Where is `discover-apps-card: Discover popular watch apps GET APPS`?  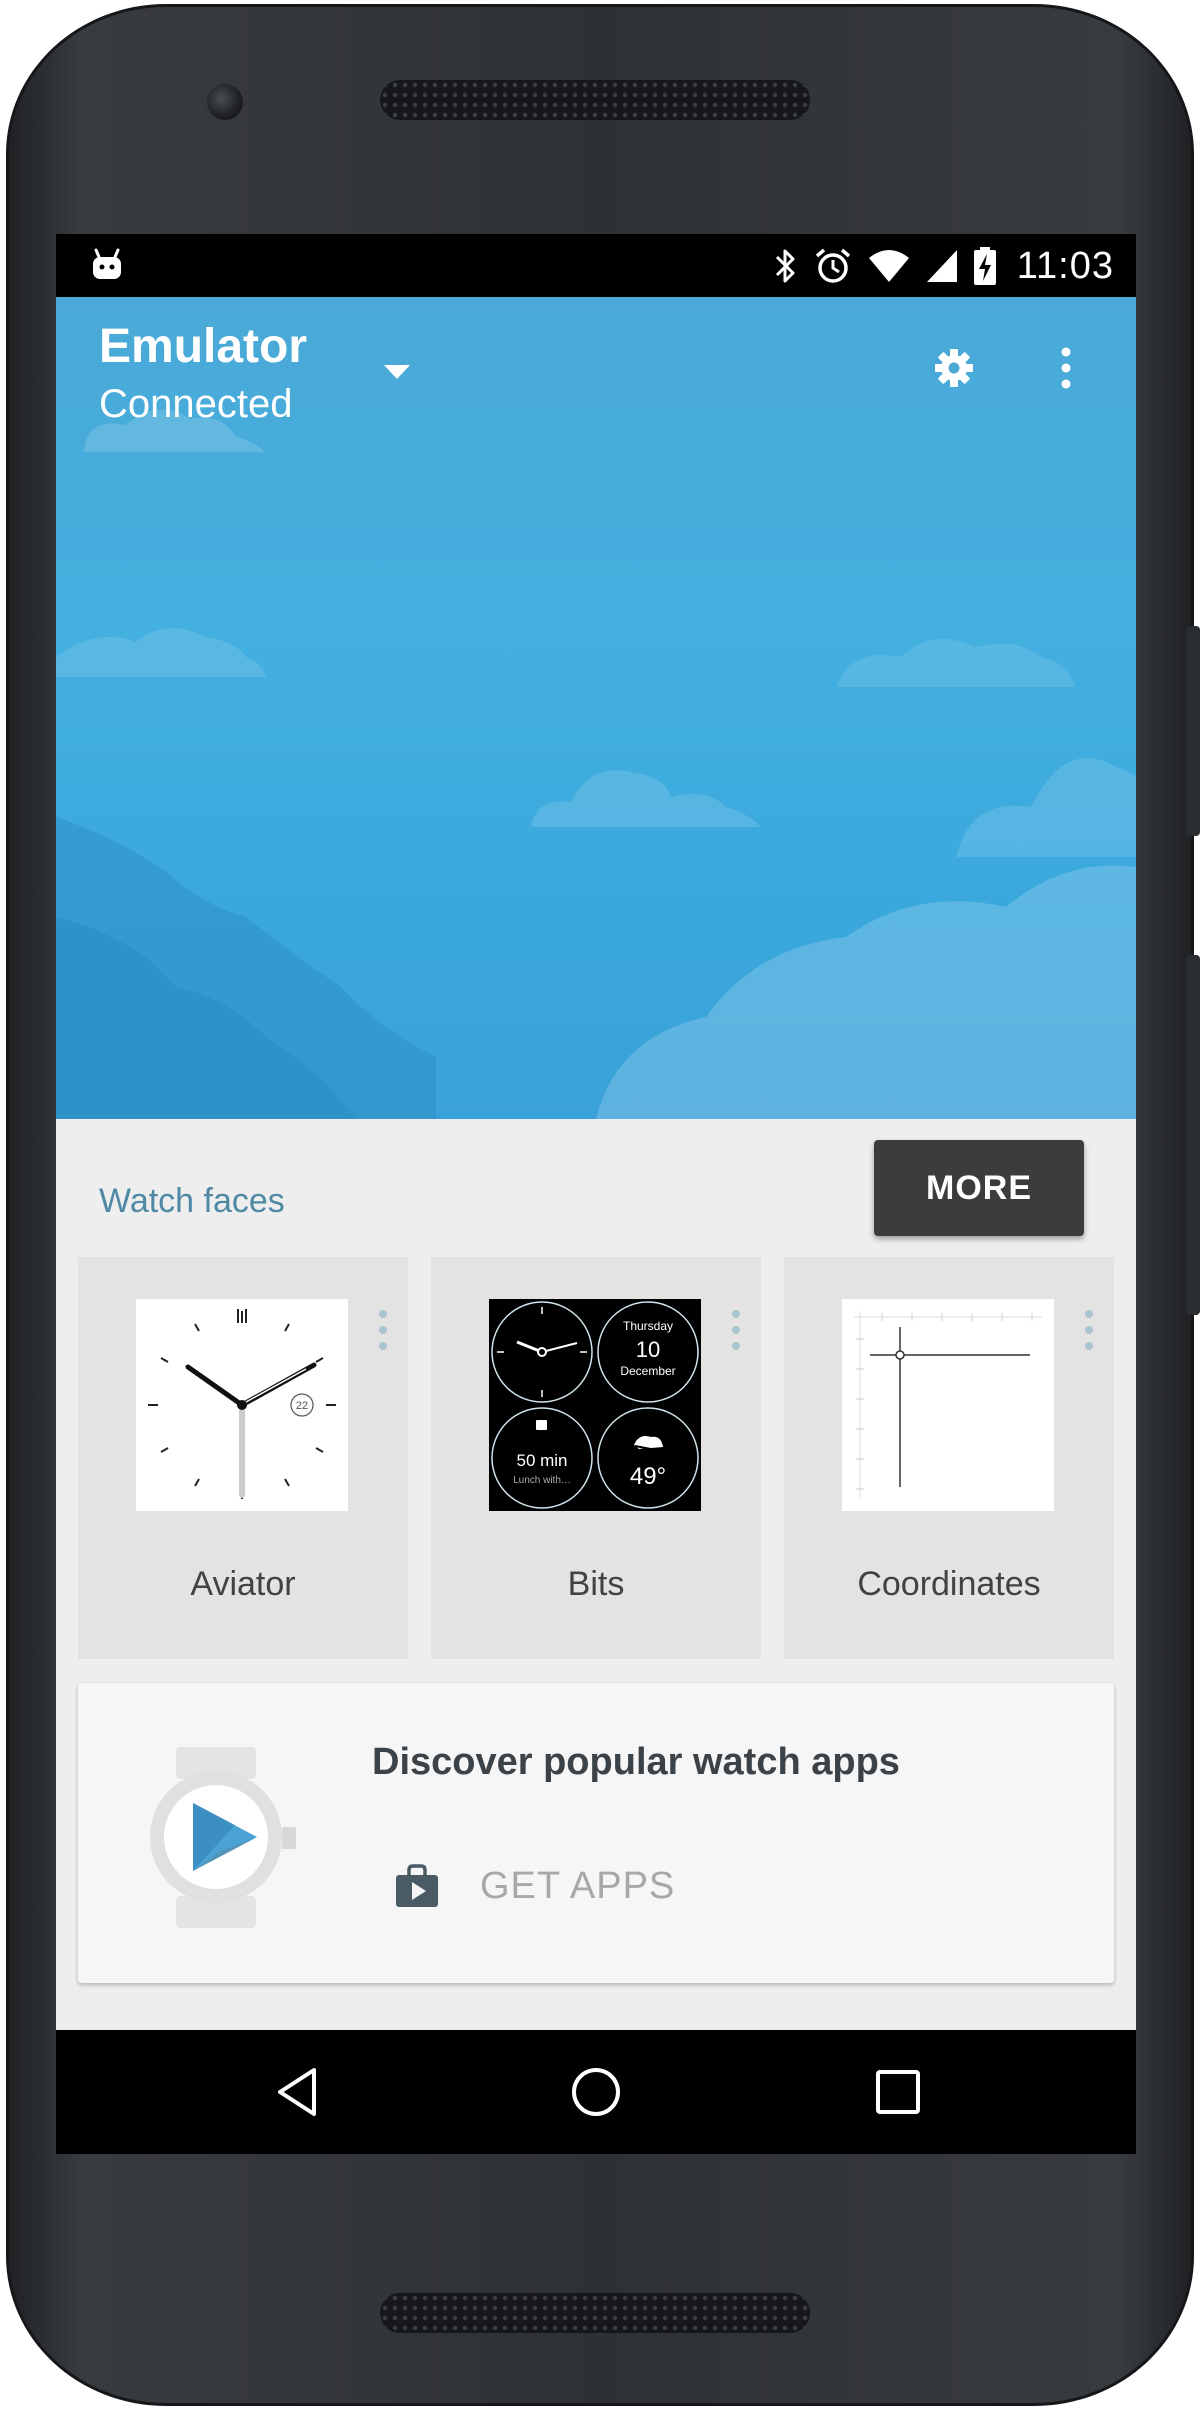 discover-apps-card: Discover popular watch apps GET APPS is located at coordinates (596, 1833).